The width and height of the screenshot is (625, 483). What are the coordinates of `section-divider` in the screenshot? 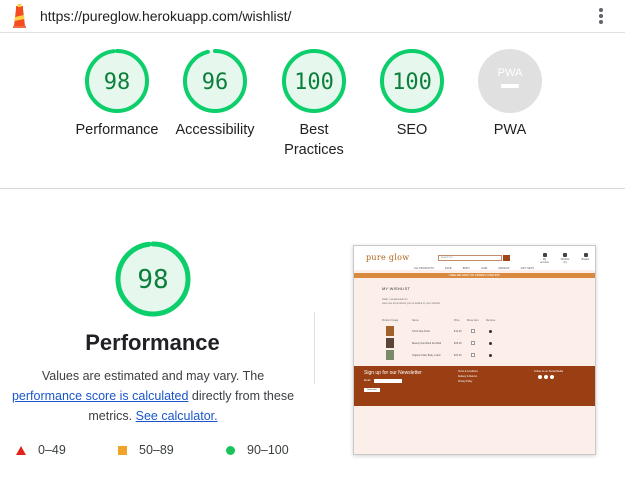 It's located at (312, 188).